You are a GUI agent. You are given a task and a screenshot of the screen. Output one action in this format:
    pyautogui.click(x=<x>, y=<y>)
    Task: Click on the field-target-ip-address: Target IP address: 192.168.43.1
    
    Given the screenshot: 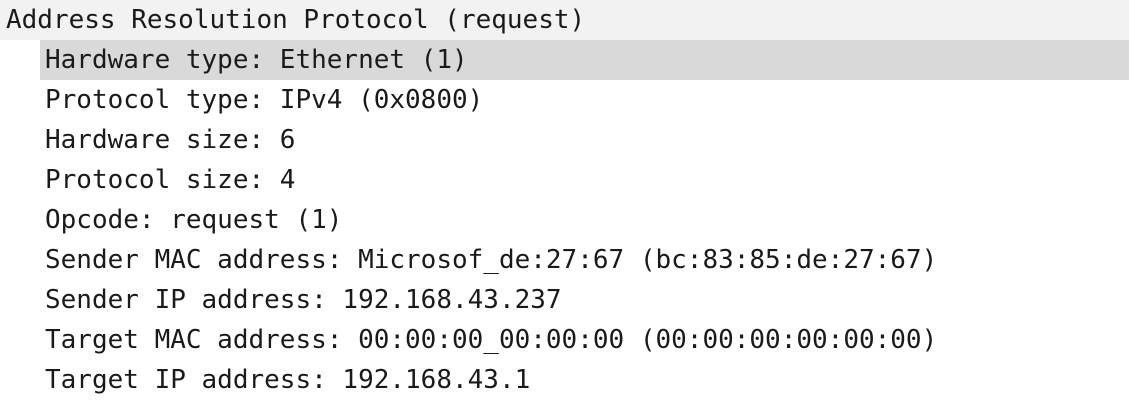 What is the action you would take?
    pyautogui.click(x=584, y=380)
    